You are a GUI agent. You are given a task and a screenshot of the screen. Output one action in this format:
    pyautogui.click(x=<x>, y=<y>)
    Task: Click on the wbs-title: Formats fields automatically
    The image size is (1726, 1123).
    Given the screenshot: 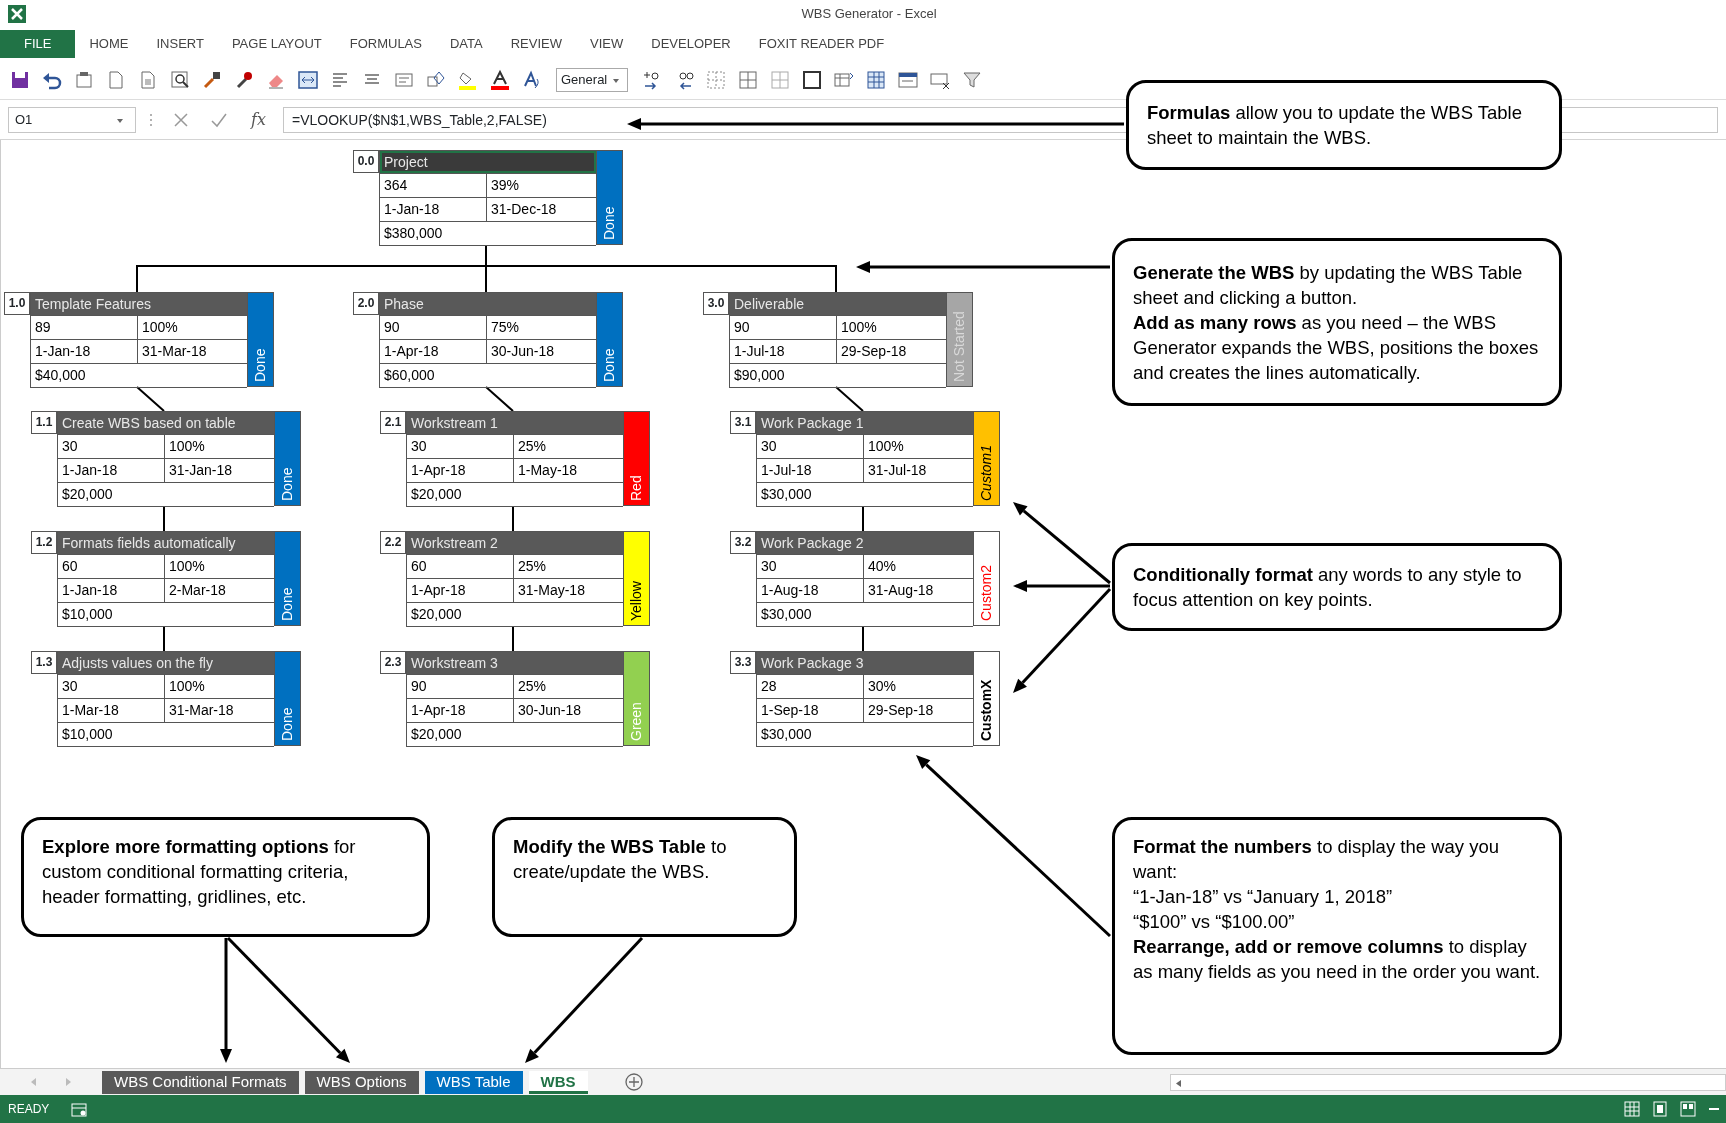 What is the action you would take?
    pyautogui.click(x=166, y=543)
    